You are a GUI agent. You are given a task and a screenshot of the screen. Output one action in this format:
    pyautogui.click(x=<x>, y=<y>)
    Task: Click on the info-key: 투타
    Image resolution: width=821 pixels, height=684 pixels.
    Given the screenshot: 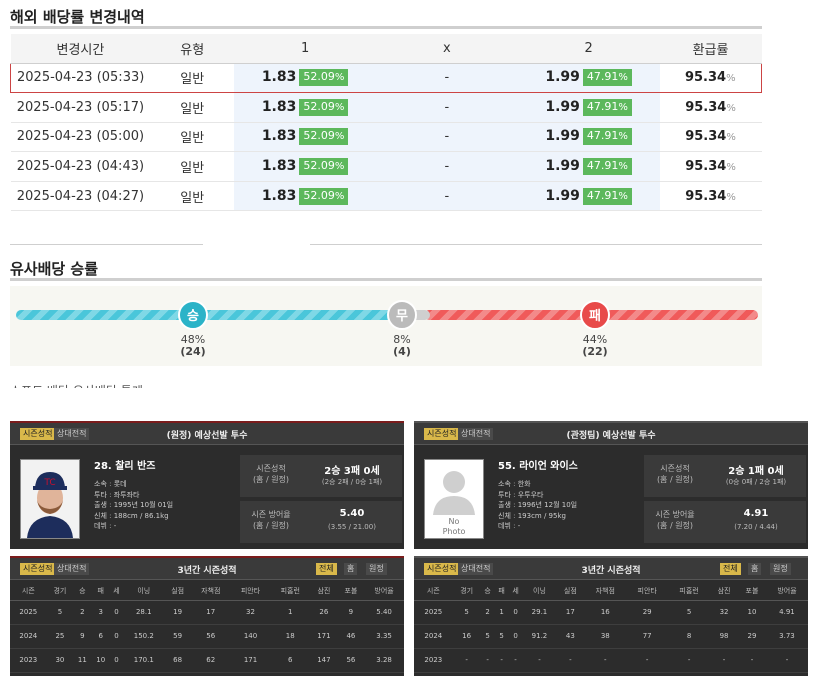 What is the action you would take?
    pyautogui.click(x=504, y=494)
    